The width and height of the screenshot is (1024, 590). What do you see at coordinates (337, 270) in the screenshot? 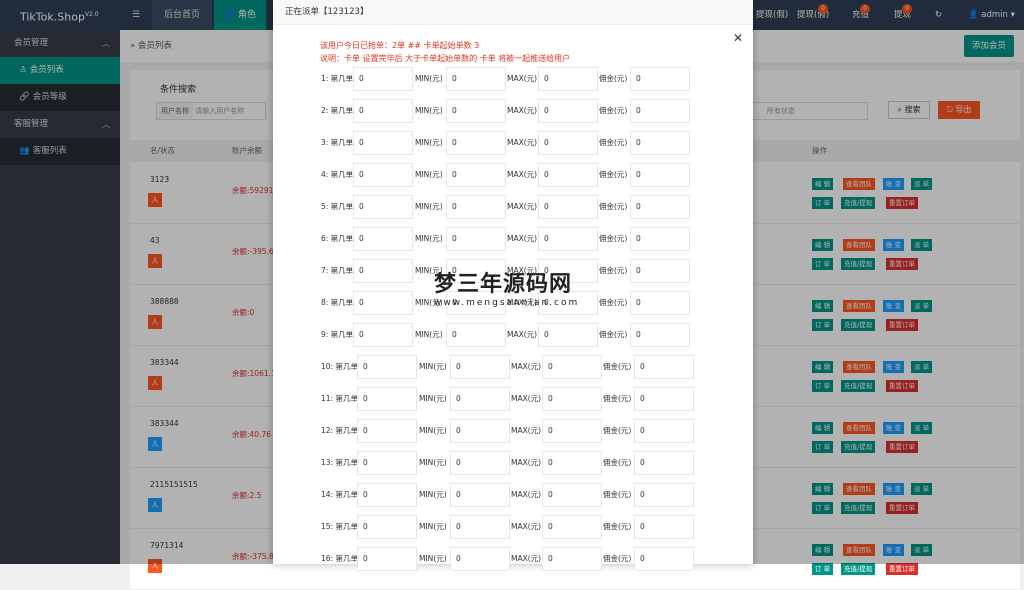
I see `order-index-label: 7: 第几单` at bounding box center [337, 270].